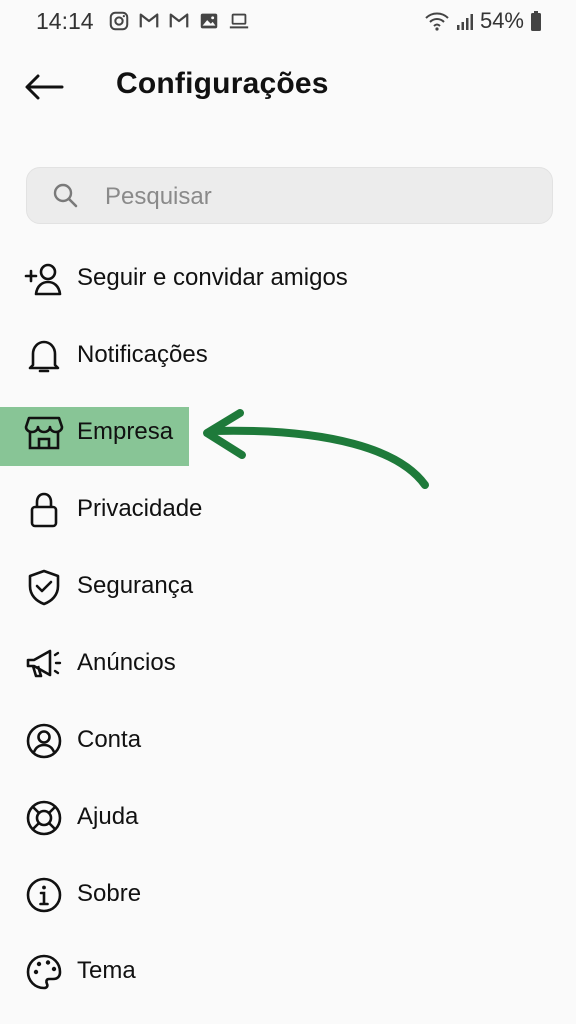 The height and width of the screenshot is (1024, 576). Describe the element at coordinates (109, 893) in the screenshot. I see `menu-item-label: Sobre` at that location.